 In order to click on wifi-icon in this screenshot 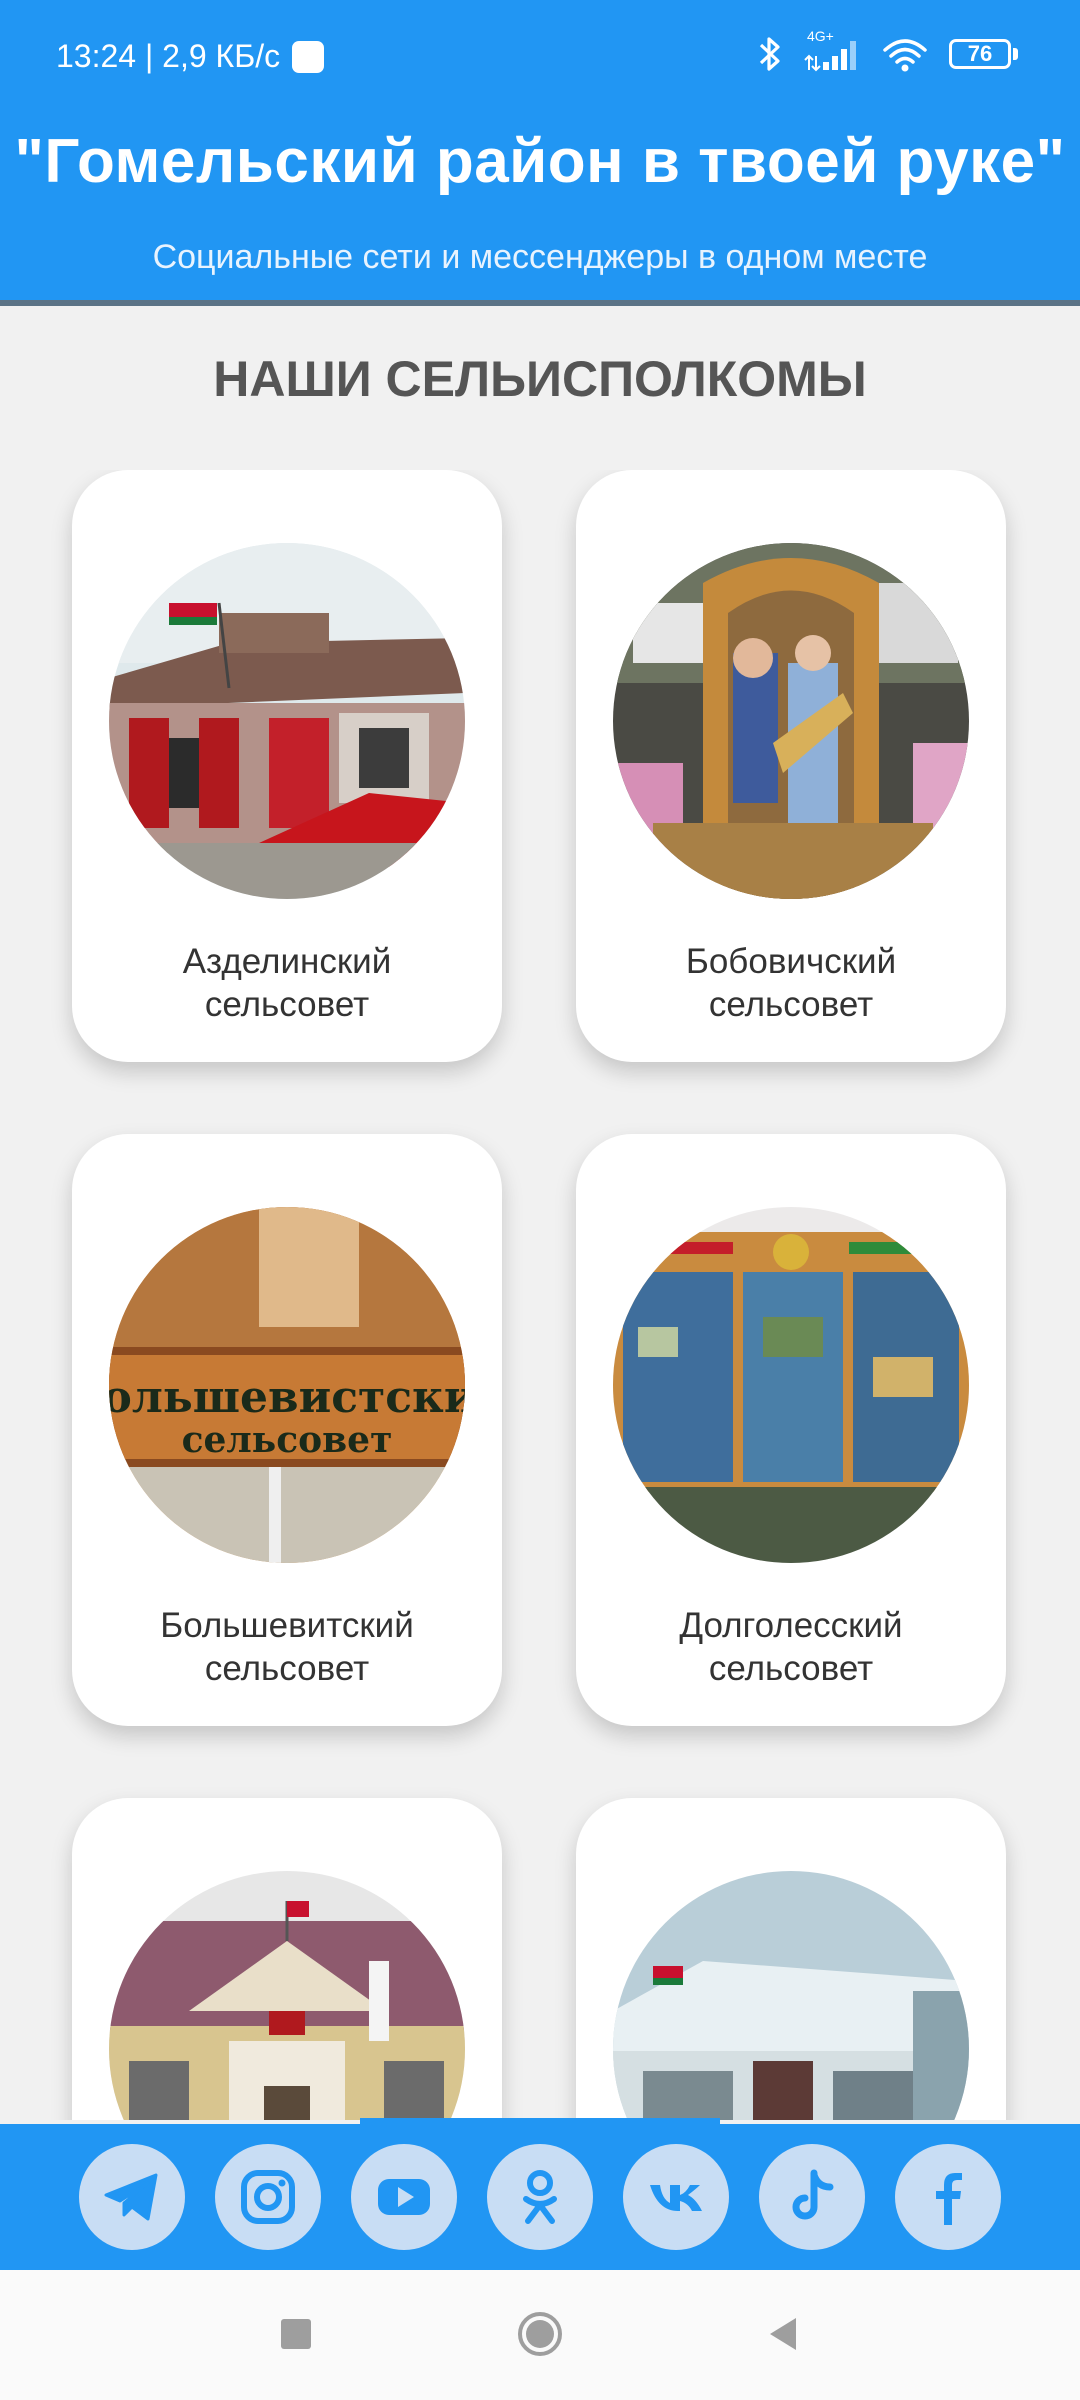, I will do `click(905, 54)`.